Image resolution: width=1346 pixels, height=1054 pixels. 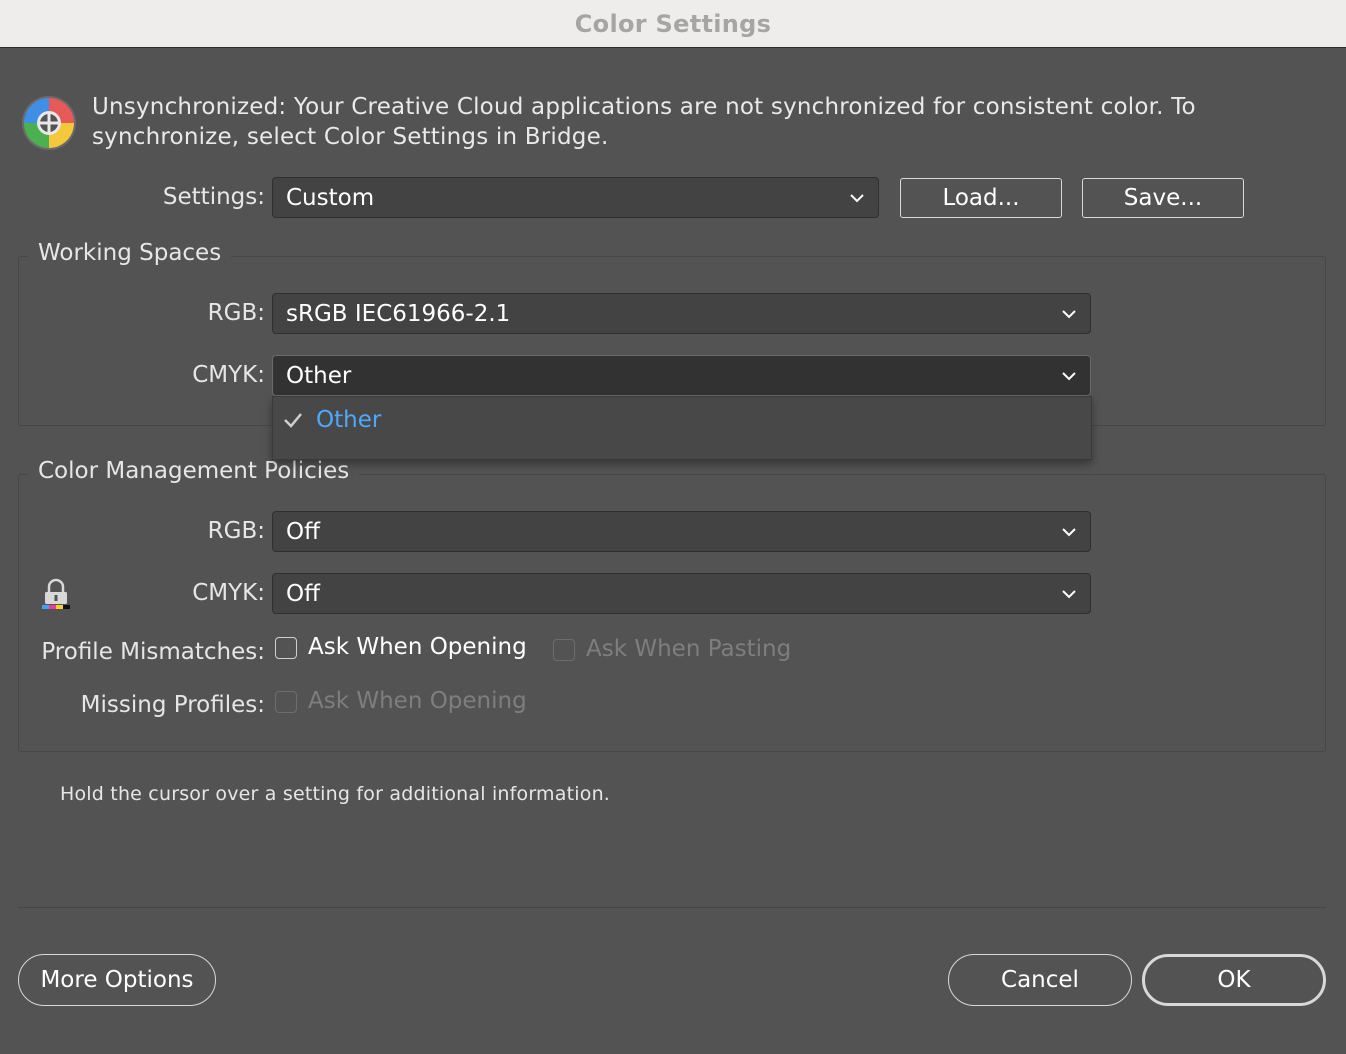 What do you see at coordinates (1234, 980) in the screenshot?
I see `ok-button: OK` at bounding box center [1234, 980].